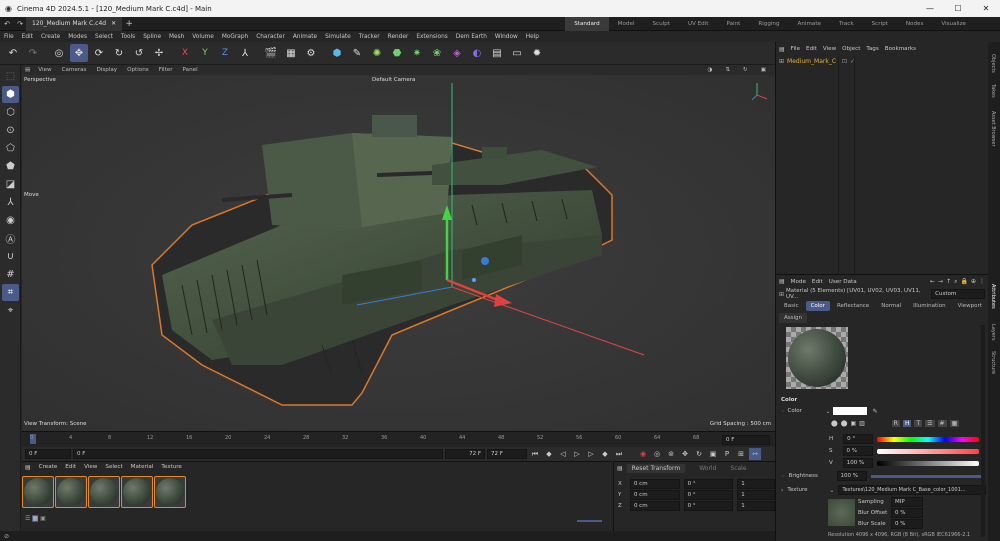  Describe the element at coordinates (619, 454) in the screenshot. I see `goto-end-icon: ⏭` at that location.